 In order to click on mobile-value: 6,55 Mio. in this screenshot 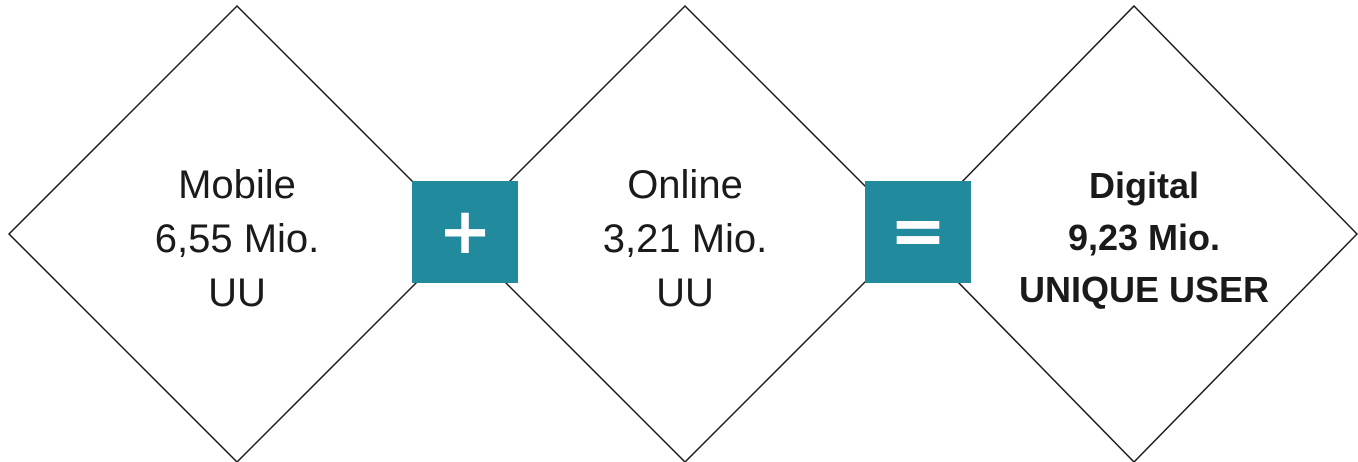, I will do `click(237, 239)`.